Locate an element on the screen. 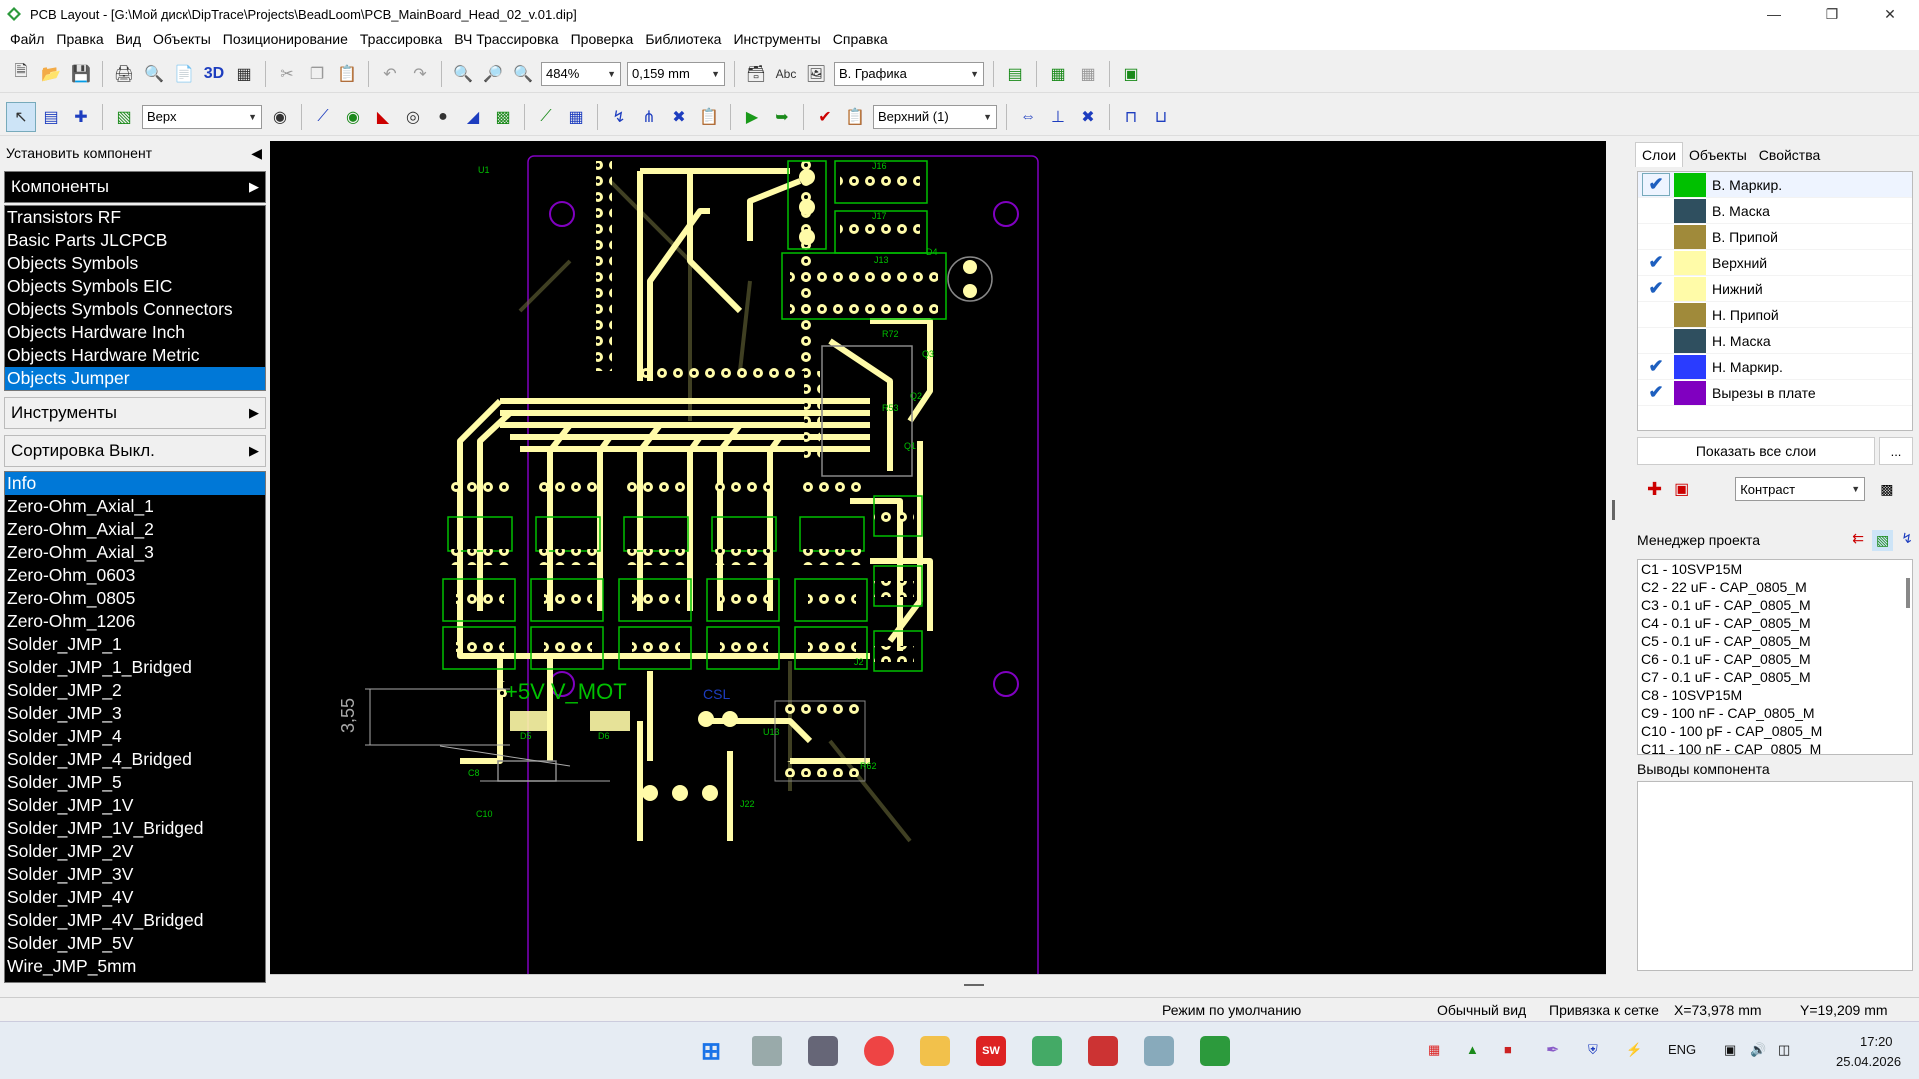 The image size is (1919, 1079). components-dropdown: Компоненты ▶ is located at coordinates (135, 187).